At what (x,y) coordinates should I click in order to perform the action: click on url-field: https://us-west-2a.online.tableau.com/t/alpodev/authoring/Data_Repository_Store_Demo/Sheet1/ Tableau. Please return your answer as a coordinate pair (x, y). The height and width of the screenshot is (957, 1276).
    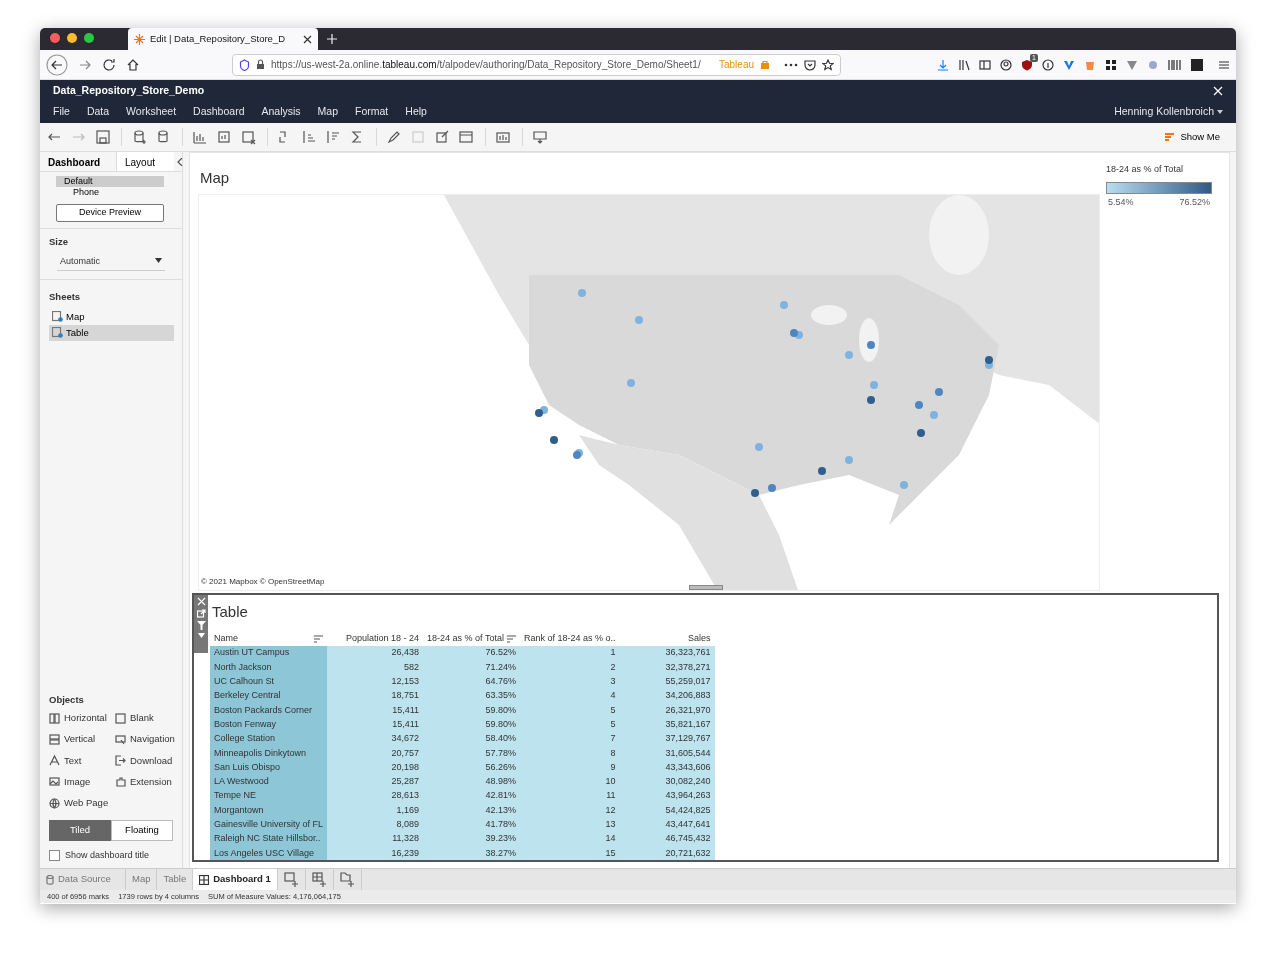
    Looking at the image, I should click on (536, 64).